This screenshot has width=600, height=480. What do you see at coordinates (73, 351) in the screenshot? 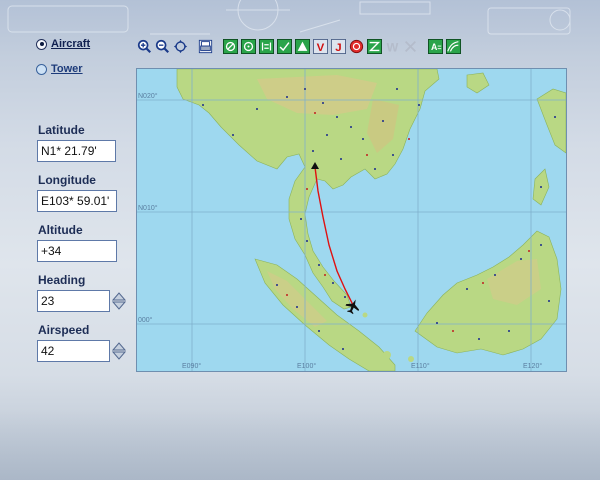
I see `airspeed-field: 42` at bounding box center [73, 351].